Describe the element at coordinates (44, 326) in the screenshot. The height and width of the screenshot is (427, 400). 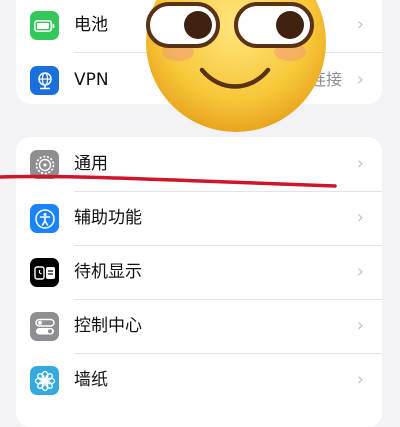
I see `toggles-icon` at that location.